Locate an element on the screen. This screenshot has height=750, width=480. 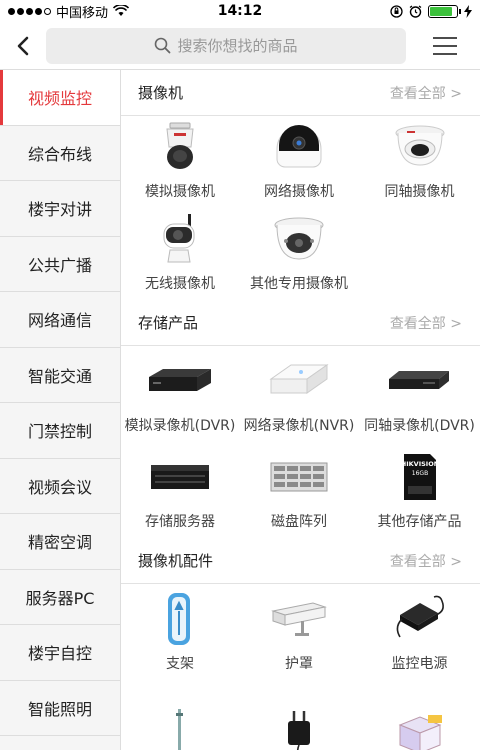
product-item: 无线摄像机 is located at coordinates (180, 254).